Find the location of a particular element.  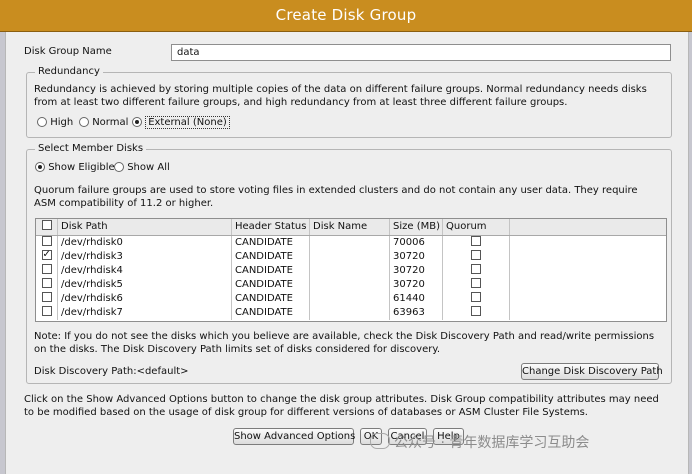

size-cell: 63963 is located at coordinates (416, 313).